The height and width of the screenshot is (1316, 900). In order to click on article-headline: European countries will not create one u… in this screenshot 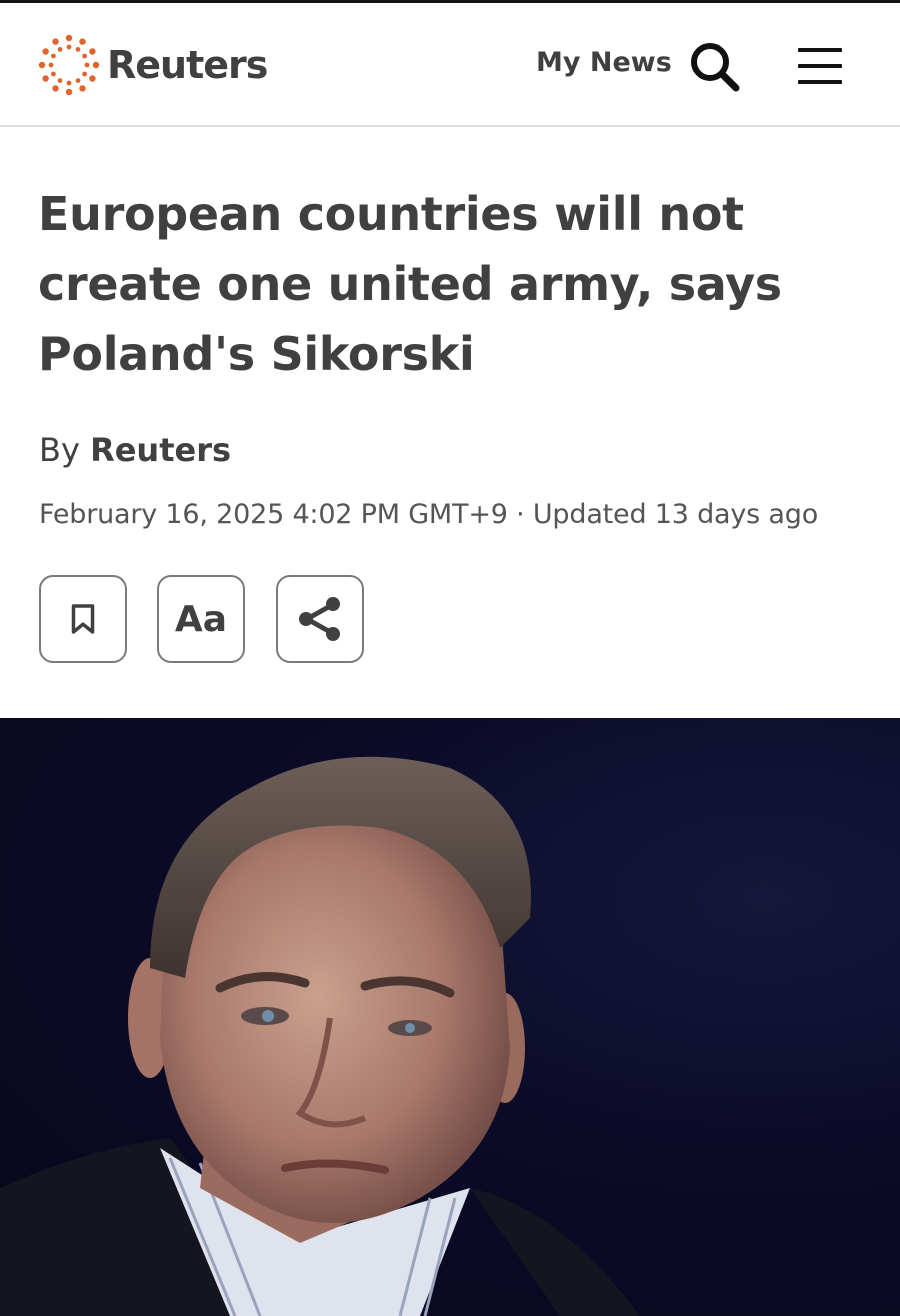, I will do `click(410, 284)`.